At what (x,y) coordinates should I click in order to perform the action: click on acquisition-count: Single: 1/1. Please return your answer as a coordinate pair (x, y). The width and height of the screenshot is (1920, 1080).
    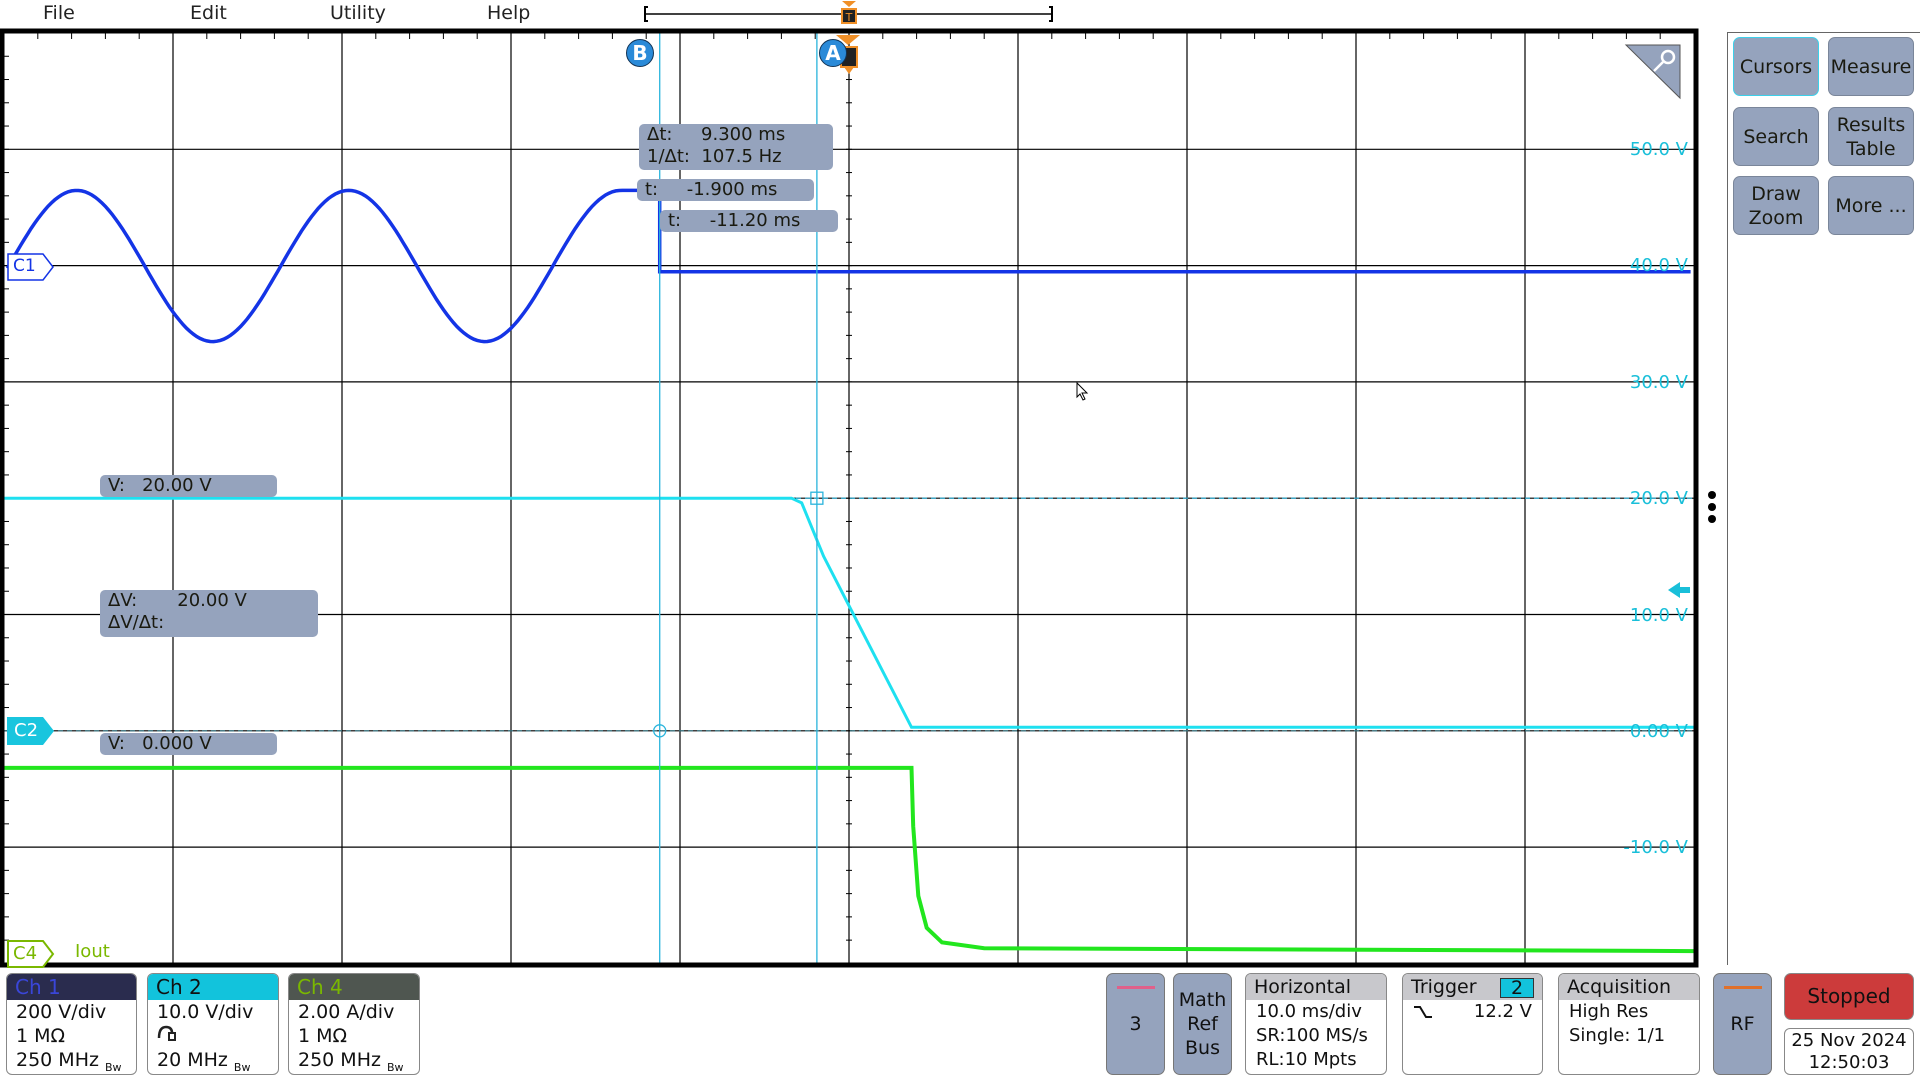
    Looking at the image, I should click on (1617, 1035).